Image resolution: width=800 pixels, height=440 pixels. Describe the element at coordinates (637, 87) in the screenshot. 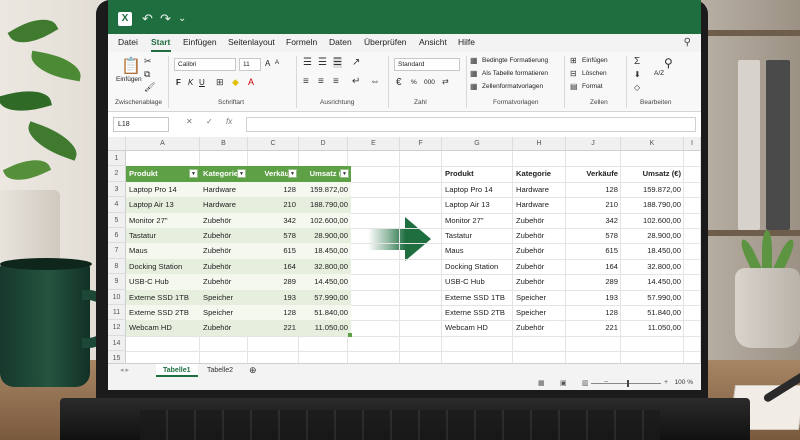

I see `clear-icon: ◇` at that location.